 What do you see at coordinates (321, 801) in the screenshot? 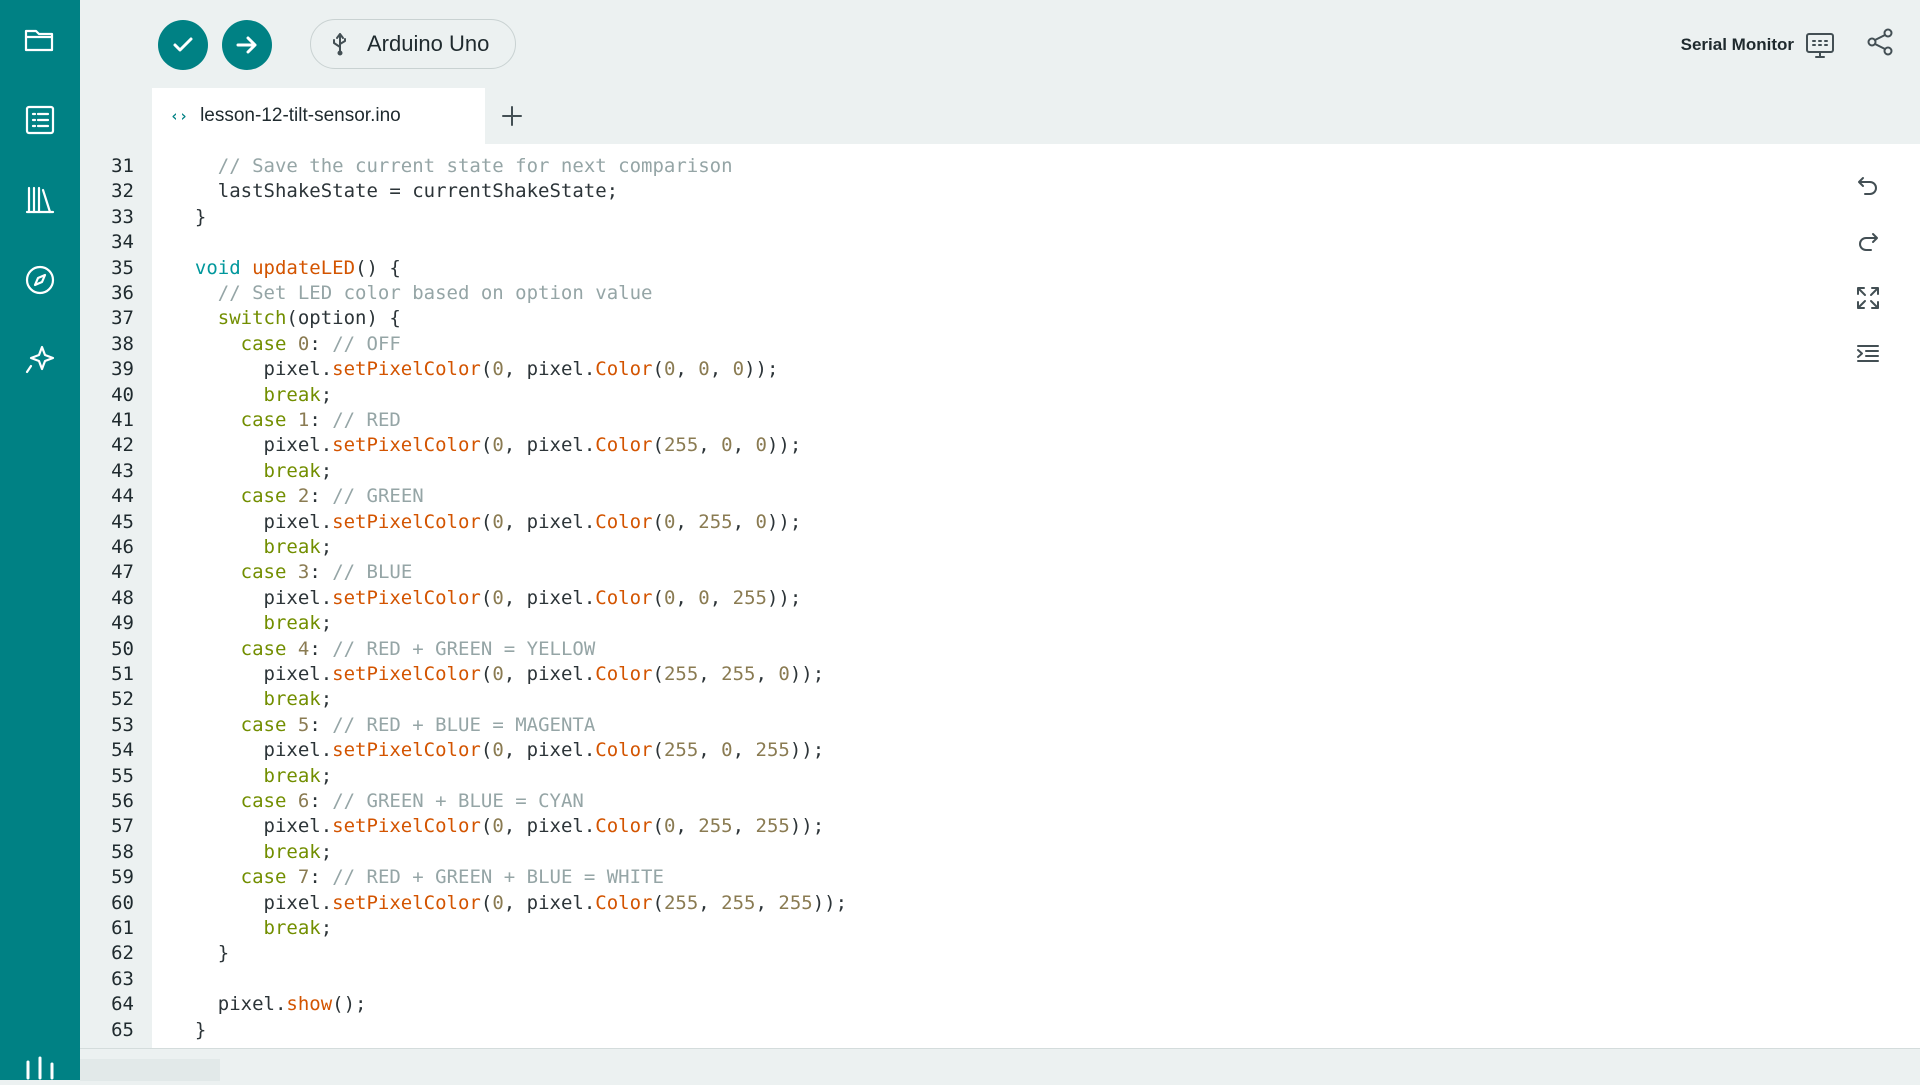
I see `code-token-plain: :` at bounding box center [321, 801].